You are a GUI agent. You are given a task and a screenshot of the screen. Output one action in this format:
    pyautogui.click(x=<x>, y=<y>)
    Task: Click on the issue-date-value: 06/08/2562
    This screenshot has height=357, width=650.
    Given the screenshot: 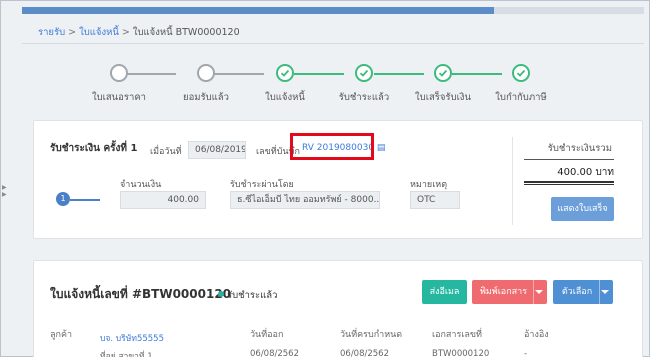 What is the action you would take?
    pyautogui.click(x=274, y=353)
    